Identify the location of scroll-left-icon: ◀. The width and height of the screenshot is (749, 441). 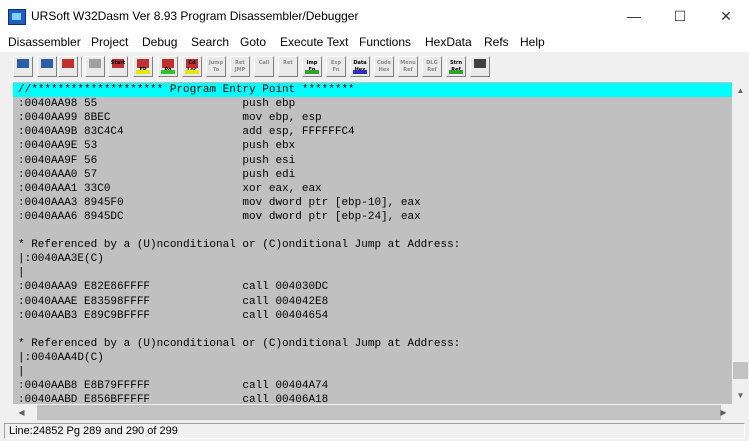
(21, 412).